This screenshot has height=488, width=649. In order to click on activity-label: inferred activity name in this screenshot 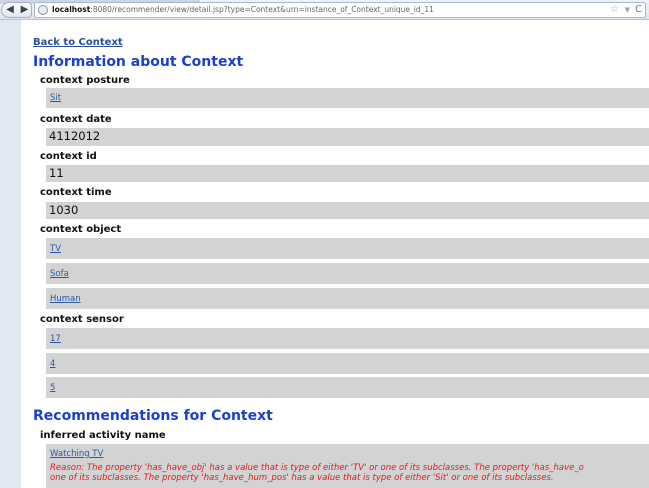, I will do `click(103, 435)`.